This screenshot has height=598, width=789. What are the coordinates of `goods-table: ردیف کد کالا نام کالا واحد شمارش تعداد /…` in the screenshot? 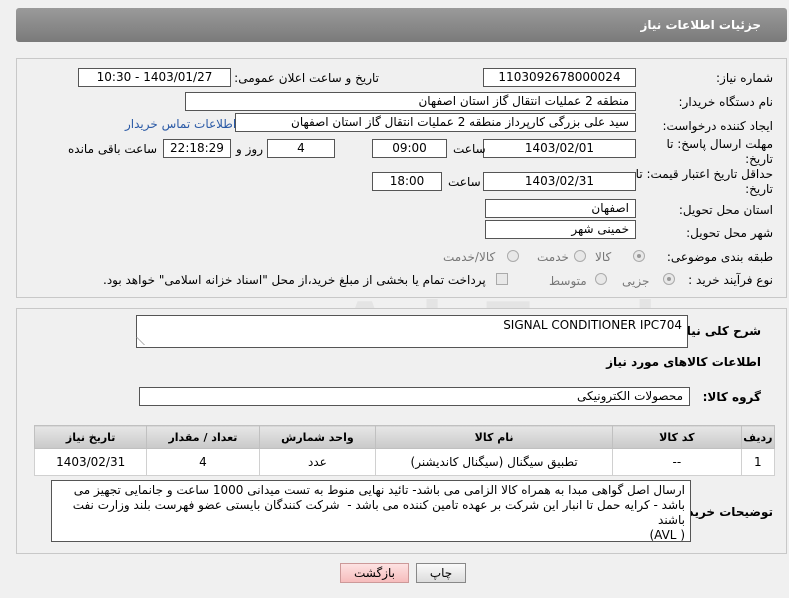 It's located at (404, 450).